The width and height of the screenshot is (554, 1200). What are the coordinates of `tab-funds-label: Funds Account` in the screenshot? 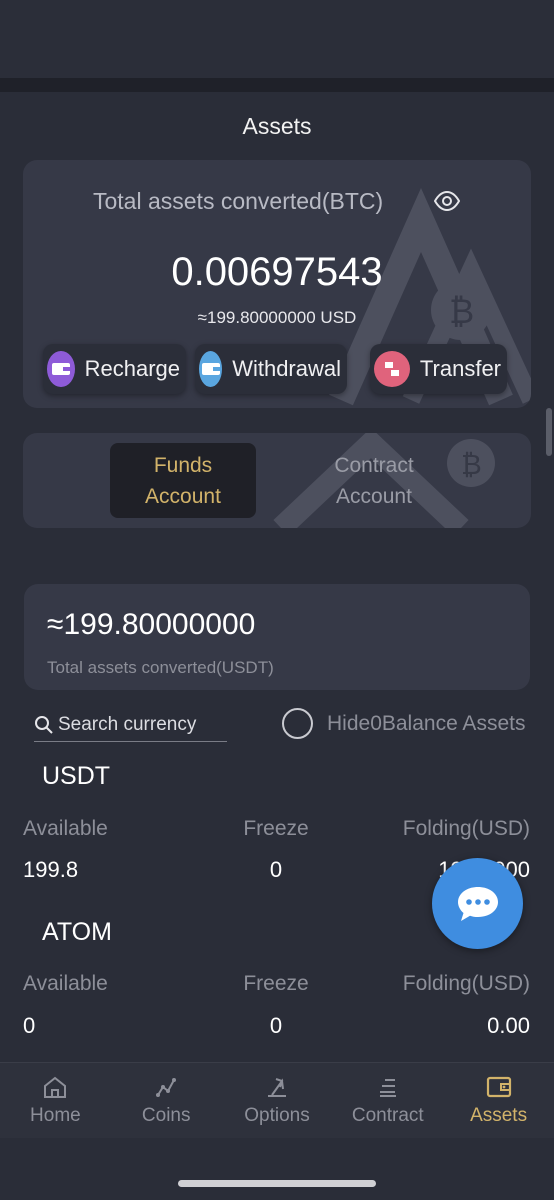 It's located at (183, 481).